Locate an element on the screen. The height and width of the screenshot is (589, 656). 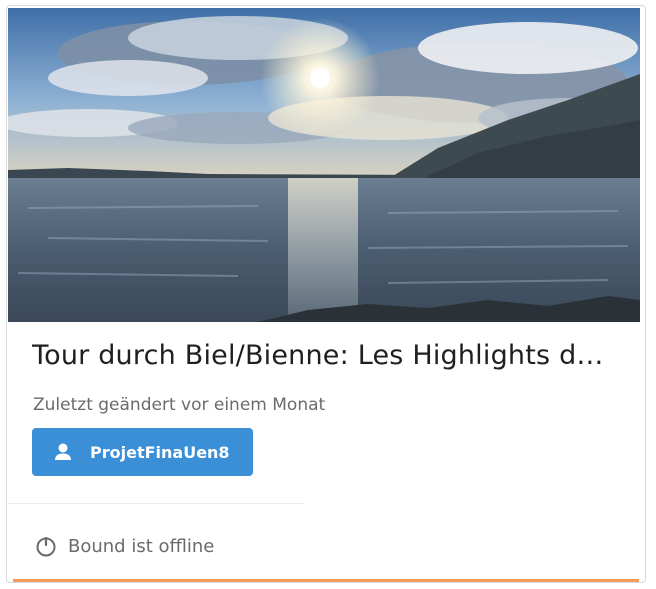
divider is located at coordinates (155, 503).